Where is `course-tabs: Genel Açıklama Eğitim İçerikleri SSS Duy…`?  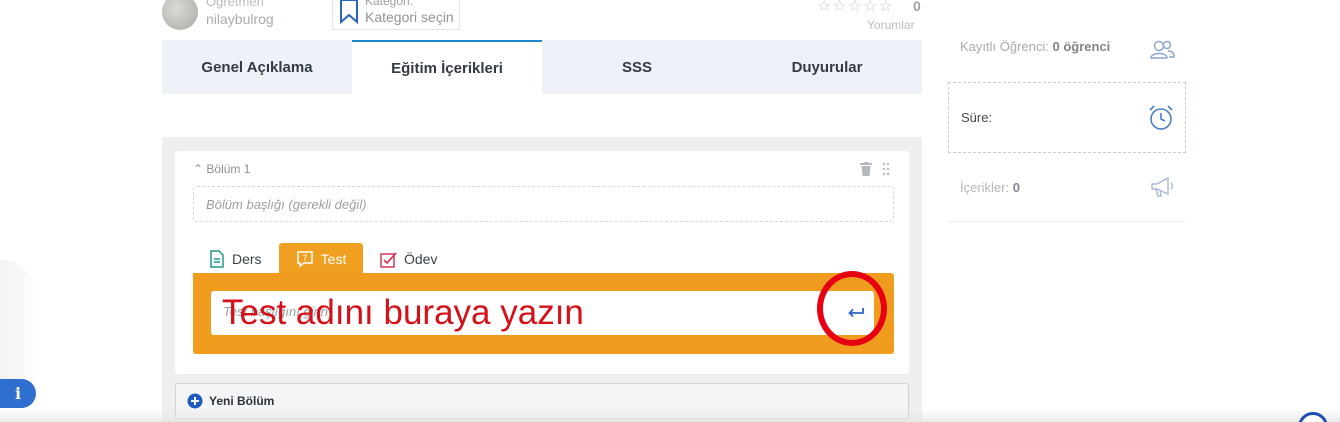 course-tabs: Genel Açıklama Eğitim İçerikleri SSS Duy… is located at coordinates (542, 67).